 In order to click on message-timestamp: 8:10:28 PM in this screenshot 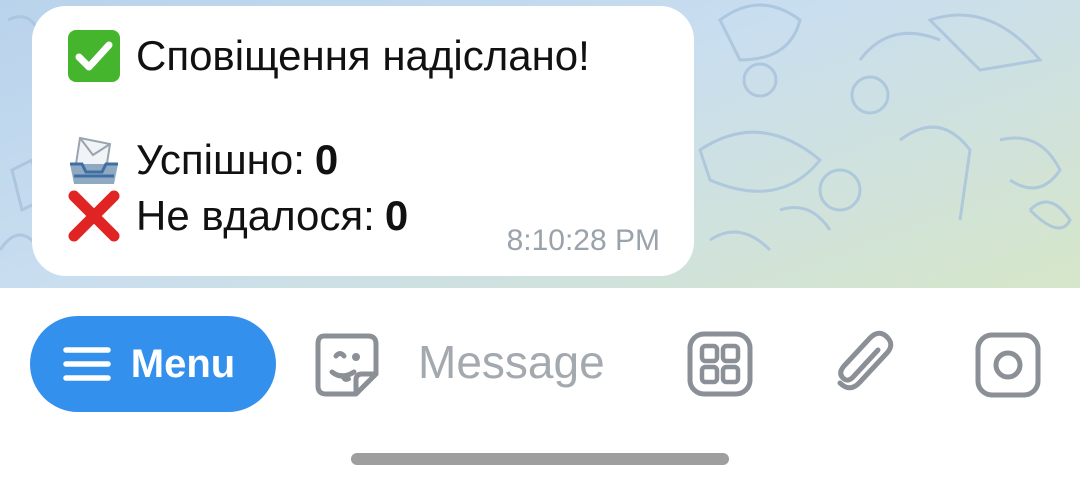, I will do `click(583, 240)`.